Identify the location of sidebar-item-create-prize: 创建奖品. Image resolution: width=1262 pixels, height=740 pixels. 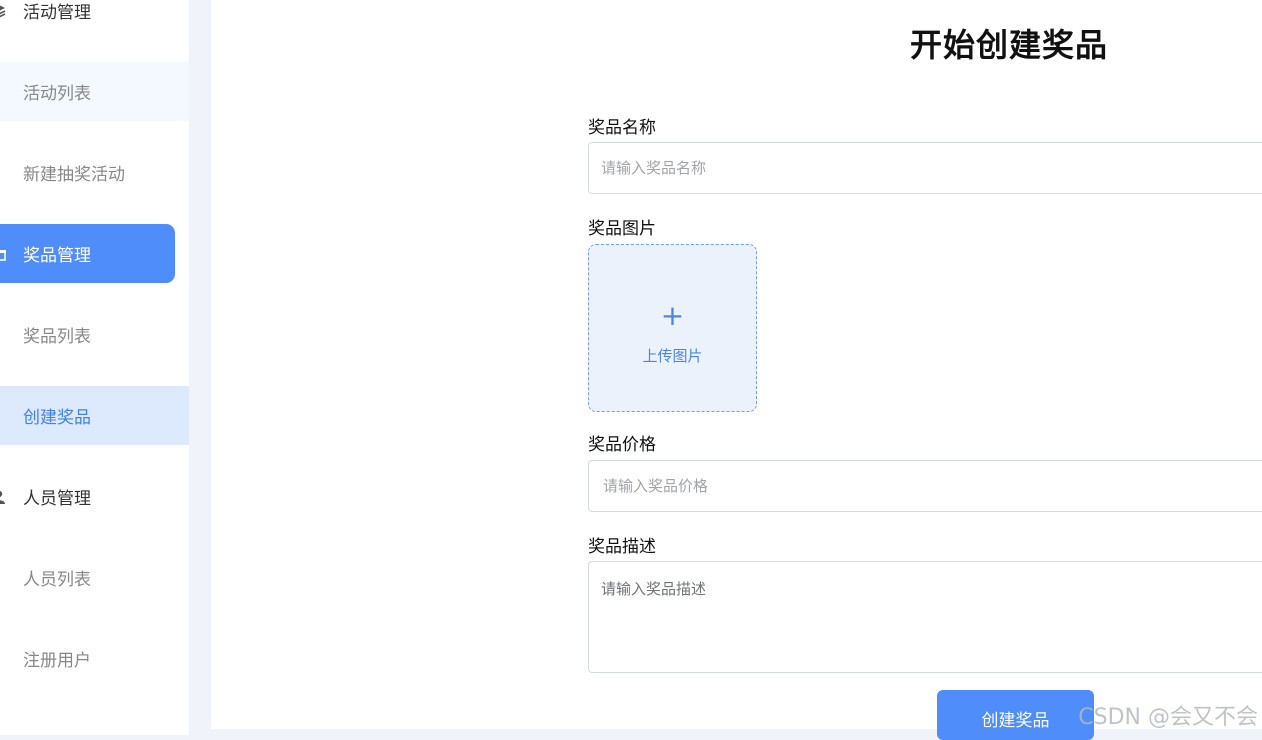
(94, 415).